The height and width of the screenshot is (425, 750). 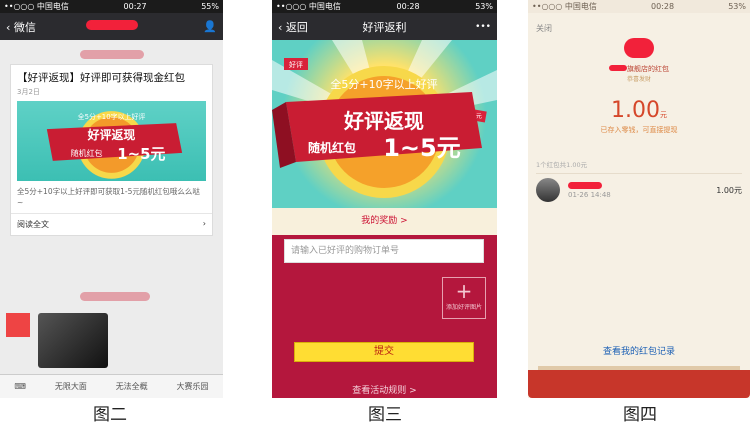 I want to click on envelope-bottom, so click(x=639, y=384).